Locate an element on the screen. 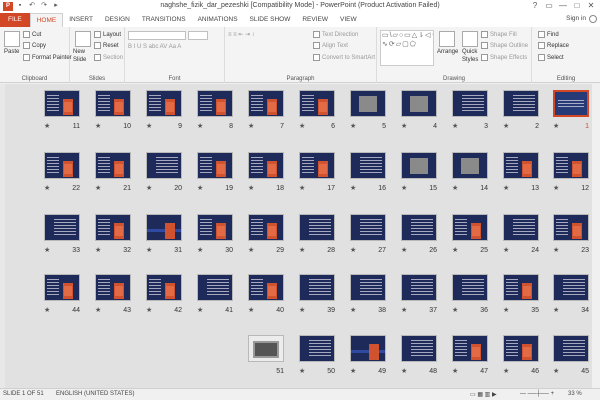 The width and height of the screenshot is (600, 400). tab-animations: ANIMATIONS is located at coordinates (218, 20).